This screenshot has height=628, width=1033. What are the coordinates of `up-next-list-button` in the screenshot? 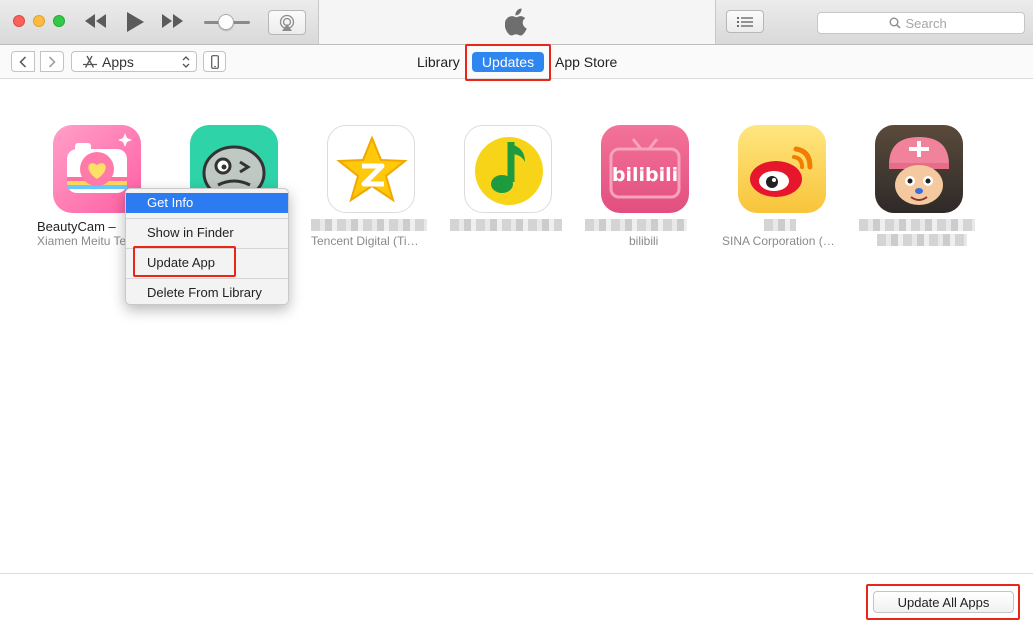 It's located at (745, 21).